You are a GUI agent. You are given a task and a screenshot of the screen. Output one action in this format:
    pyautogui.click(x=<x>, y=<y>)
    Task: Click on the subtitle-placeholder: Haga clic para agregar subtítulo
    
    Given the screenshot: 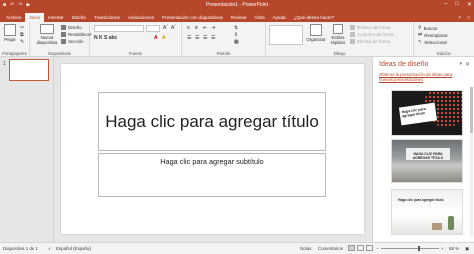 What is the action you would take?
    pyautogui.click(x=212, y=175)
    